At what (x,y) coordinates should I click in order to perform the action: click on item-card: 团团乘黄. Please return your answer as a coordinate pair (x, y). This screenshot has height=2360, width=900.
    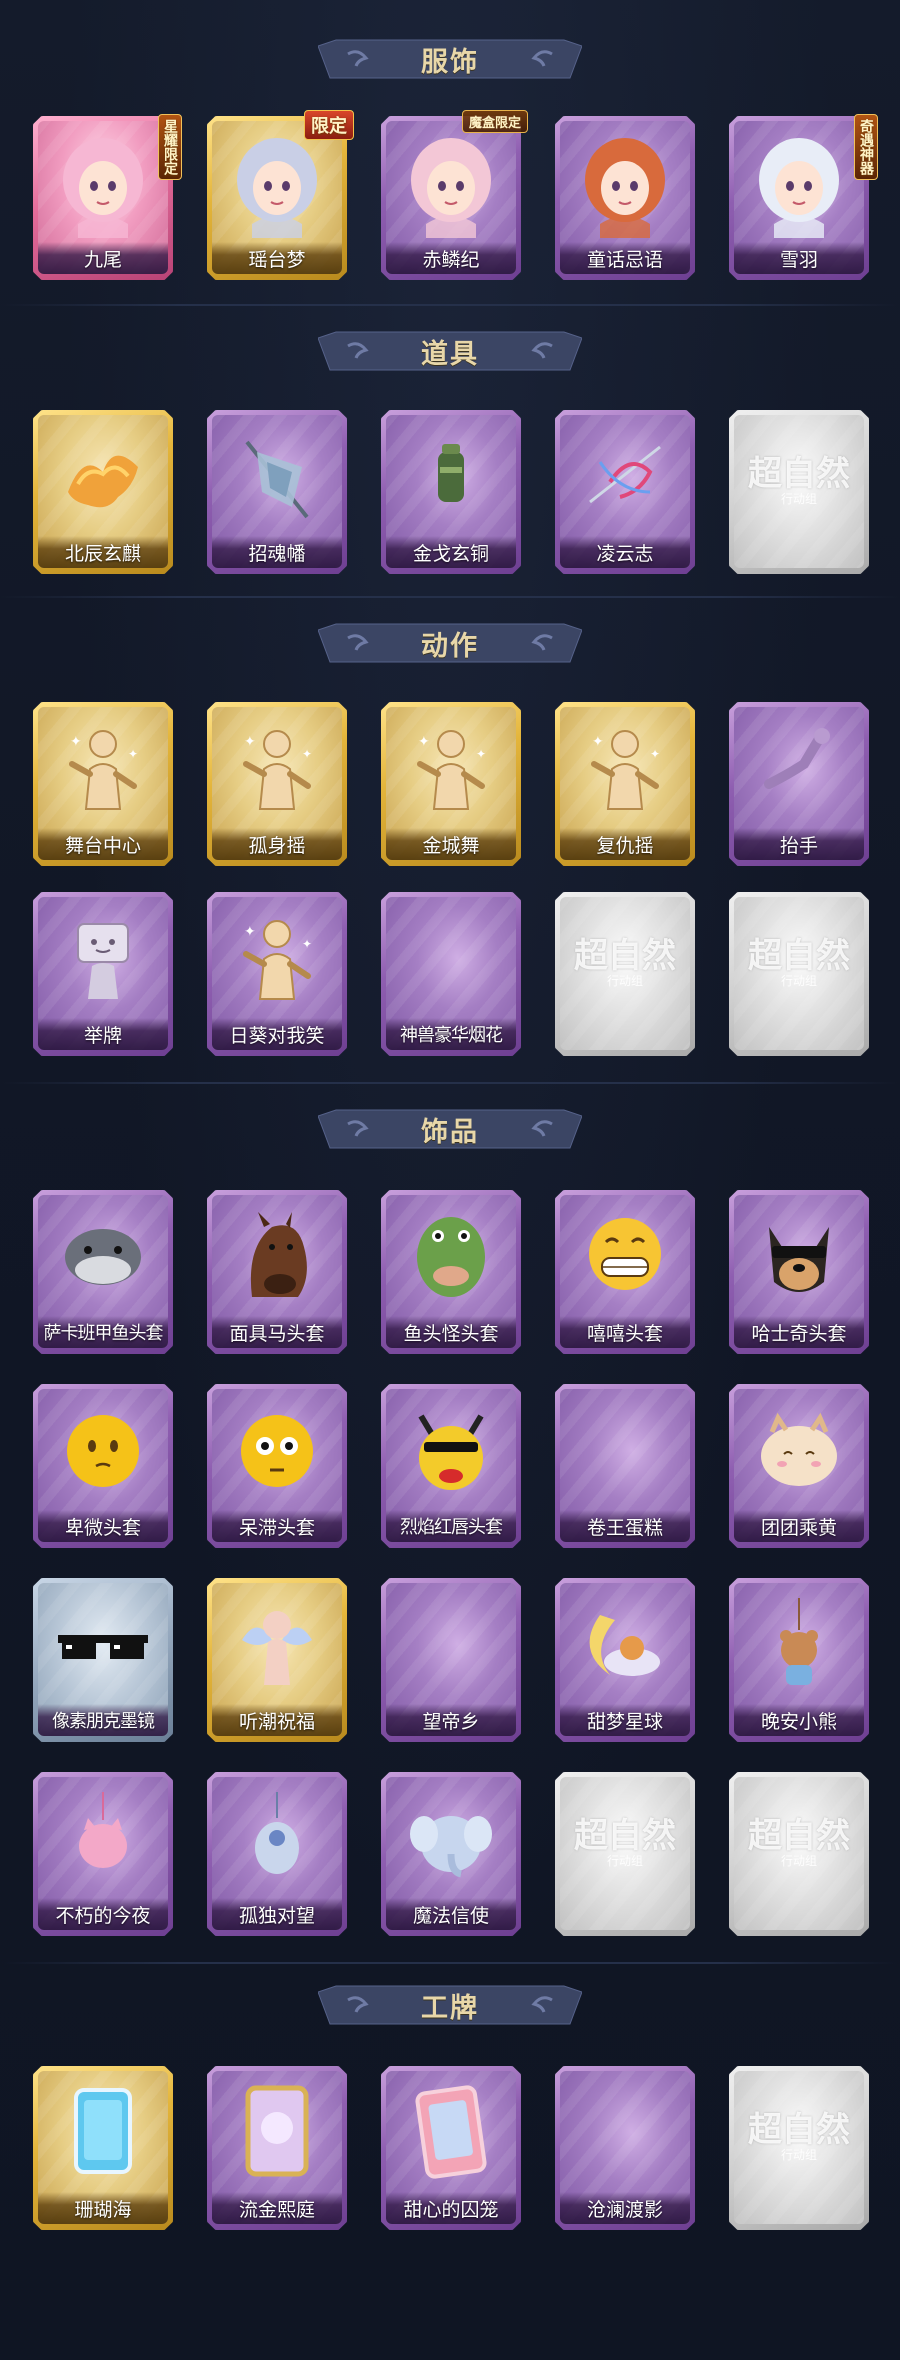
    Looking at the image, I should click on (799, 1465).